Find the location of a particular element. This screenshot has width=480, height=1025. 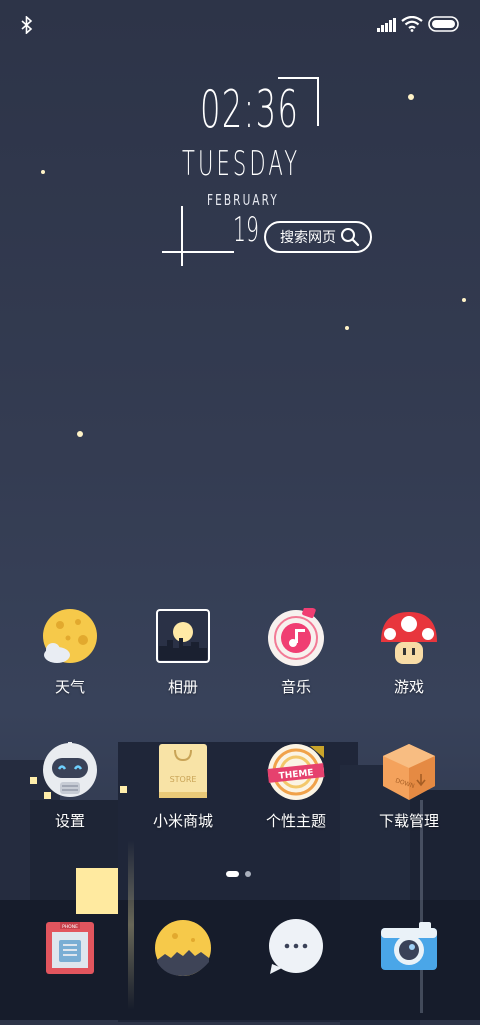

dock-phone: PHONE is located at coordinates (70, 948).